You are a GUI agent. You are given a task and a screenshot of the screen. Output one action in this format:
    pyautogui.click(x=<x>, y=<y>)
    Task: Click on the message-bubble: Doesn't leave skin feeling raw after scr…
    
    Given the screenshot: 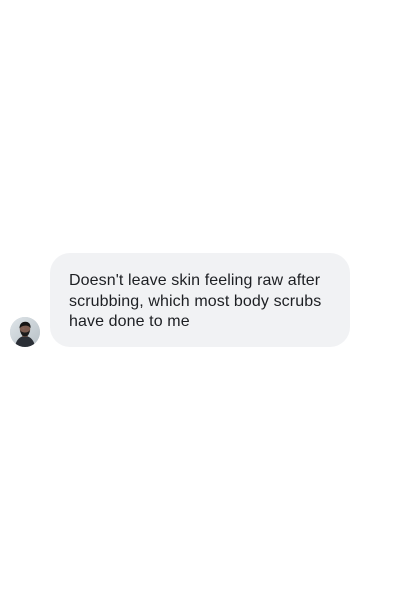 What is the action you would take?
    pyautogui.click(x=200, y=300)
    